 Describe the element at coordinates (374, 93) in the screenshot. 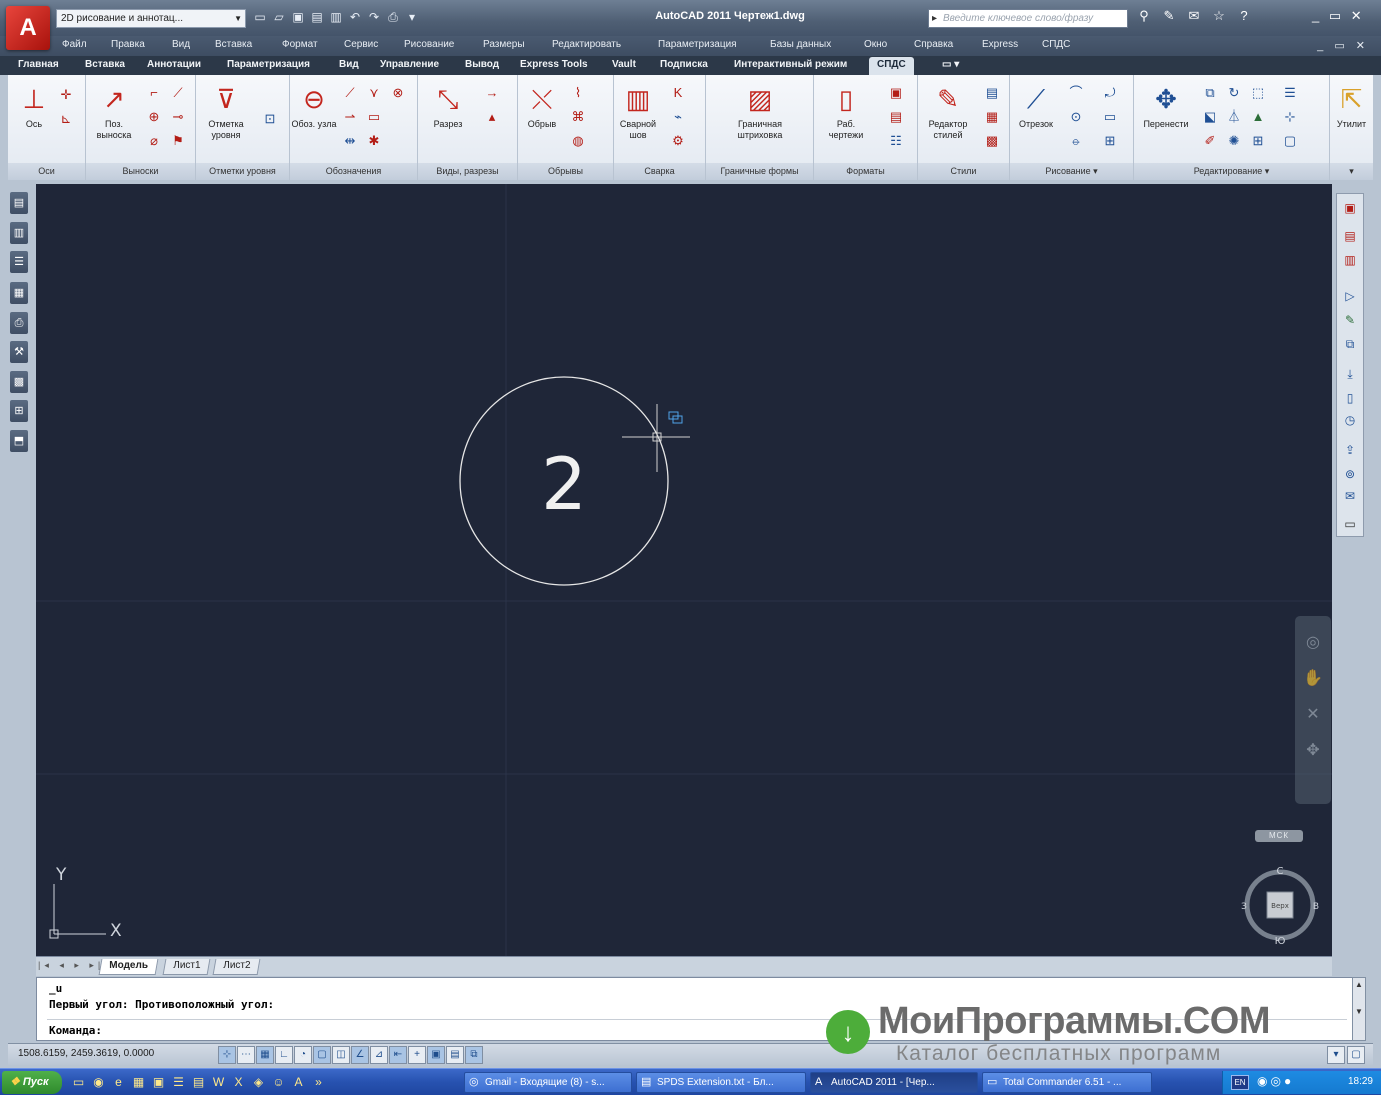

I see `surface-icon: ⋎` at that location.